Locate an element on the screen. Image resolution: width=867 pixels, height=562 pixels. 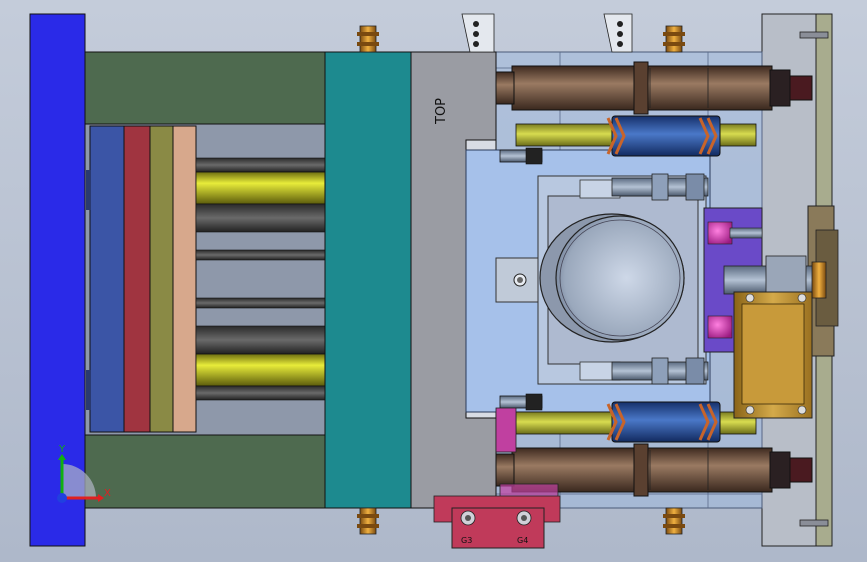
lifting-bracket-left is located at coordinates (478, 33).